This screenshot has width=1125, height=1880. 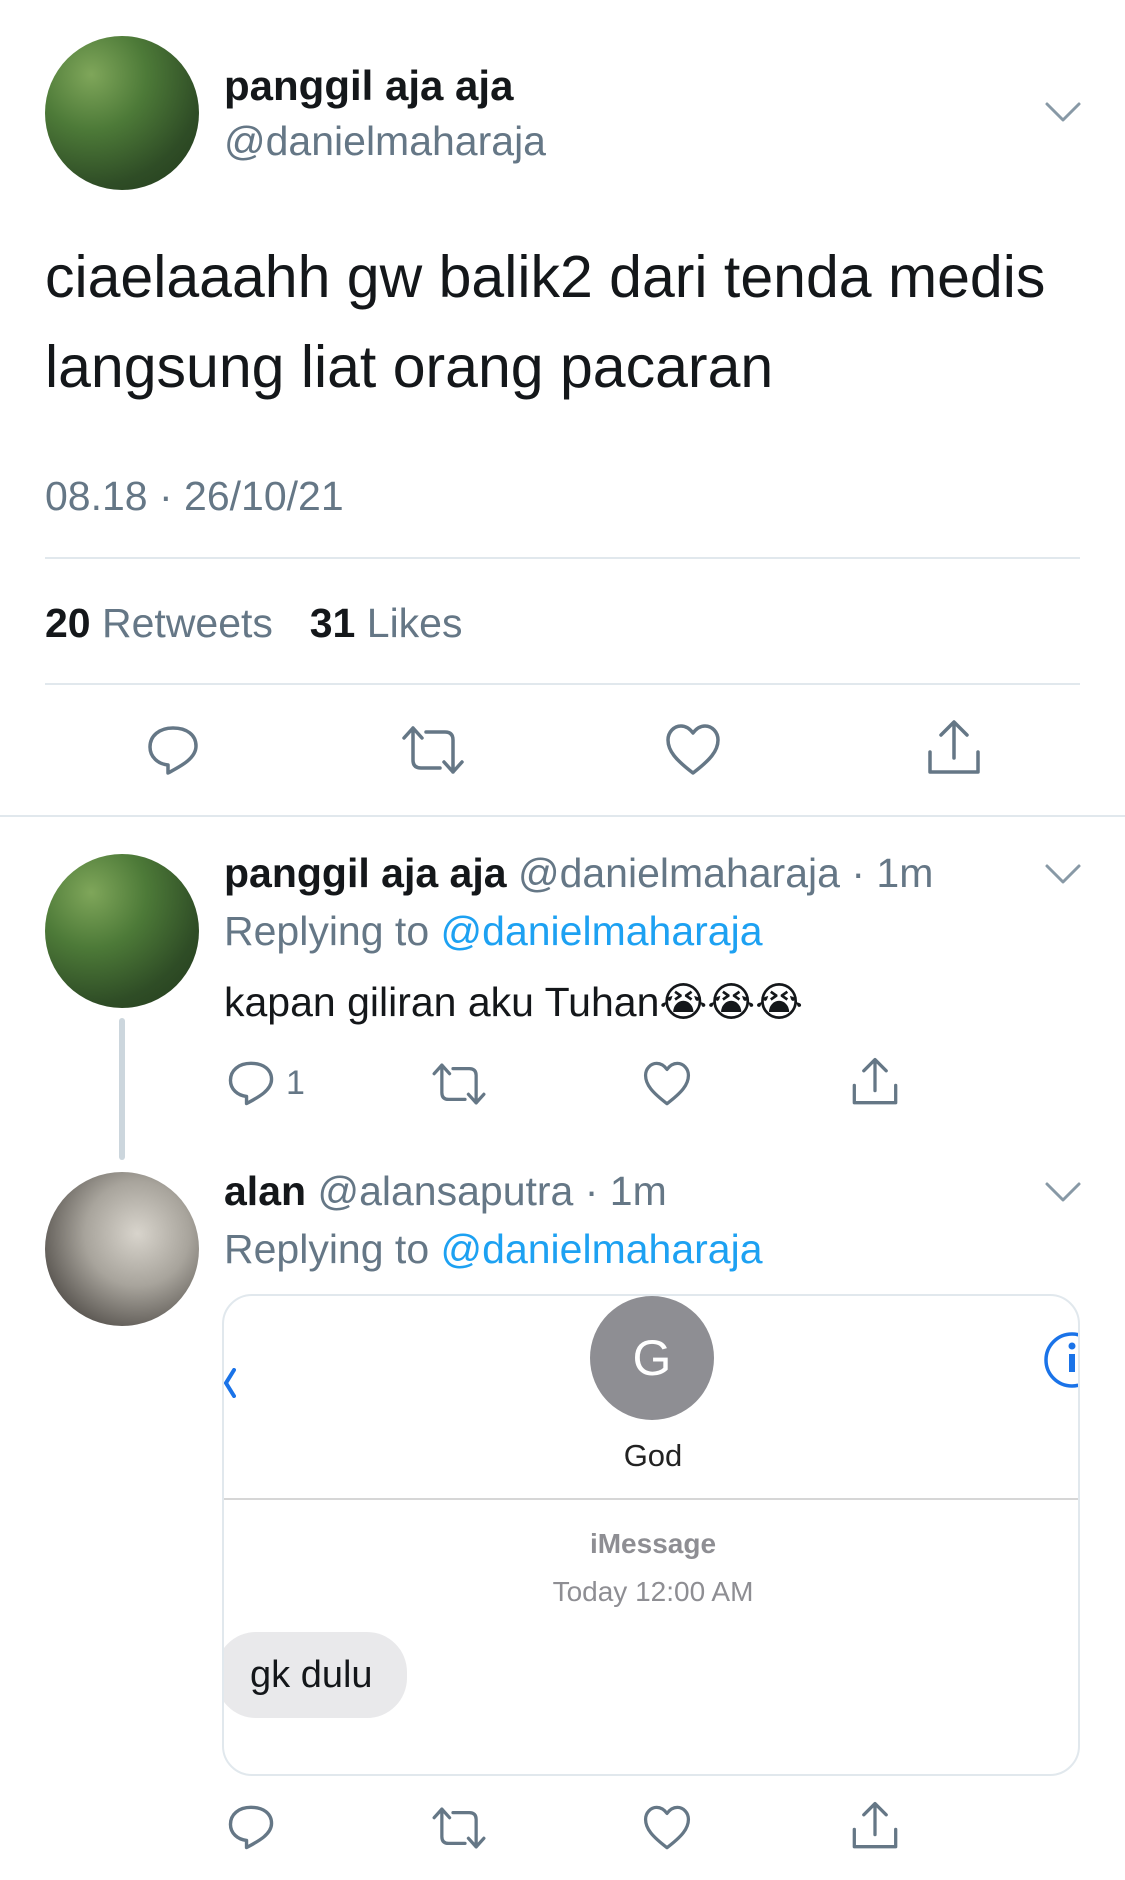 I want to click on contact-avatar: G, so click(x=652, y=1358).